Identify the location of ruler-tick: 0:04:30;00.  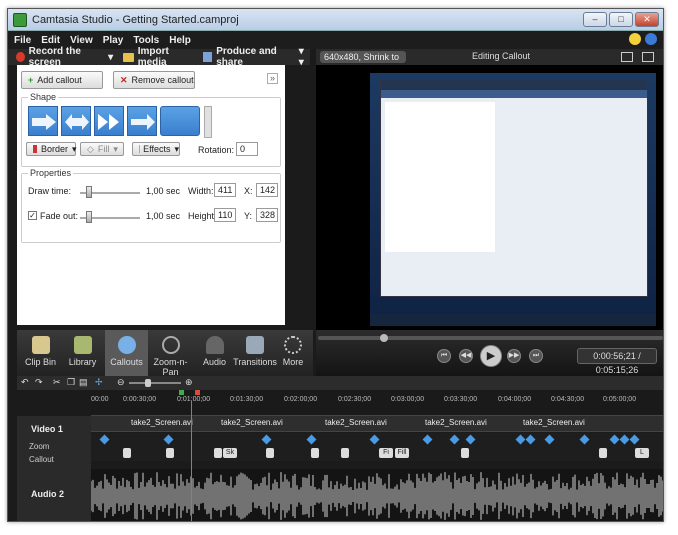
(568, 399).